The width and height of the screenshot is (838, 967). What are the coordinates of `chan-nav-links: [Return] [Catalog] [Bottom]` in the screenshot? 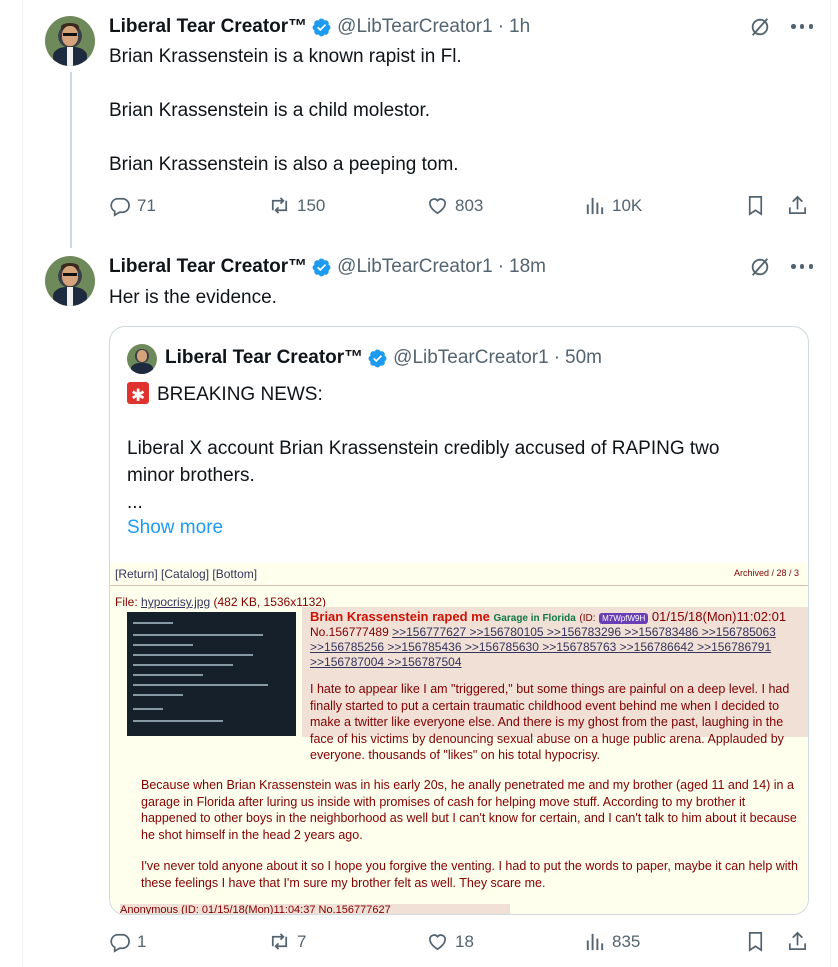 It's located at (186, 574).